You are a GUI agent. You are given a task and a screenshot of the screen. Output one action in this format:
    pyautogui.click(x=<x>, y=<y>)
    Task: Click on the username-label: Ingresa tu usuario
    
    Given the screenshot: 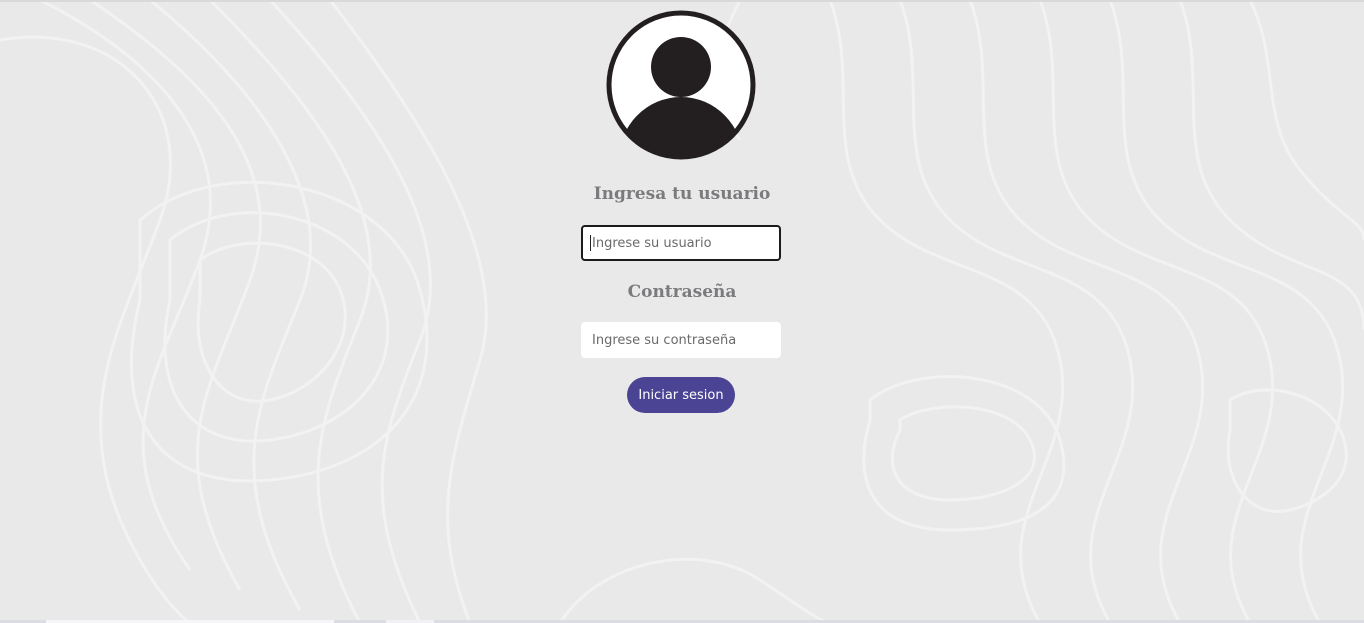 What is the action you would take?
    pyautogui.click(x=682, y=194)
    